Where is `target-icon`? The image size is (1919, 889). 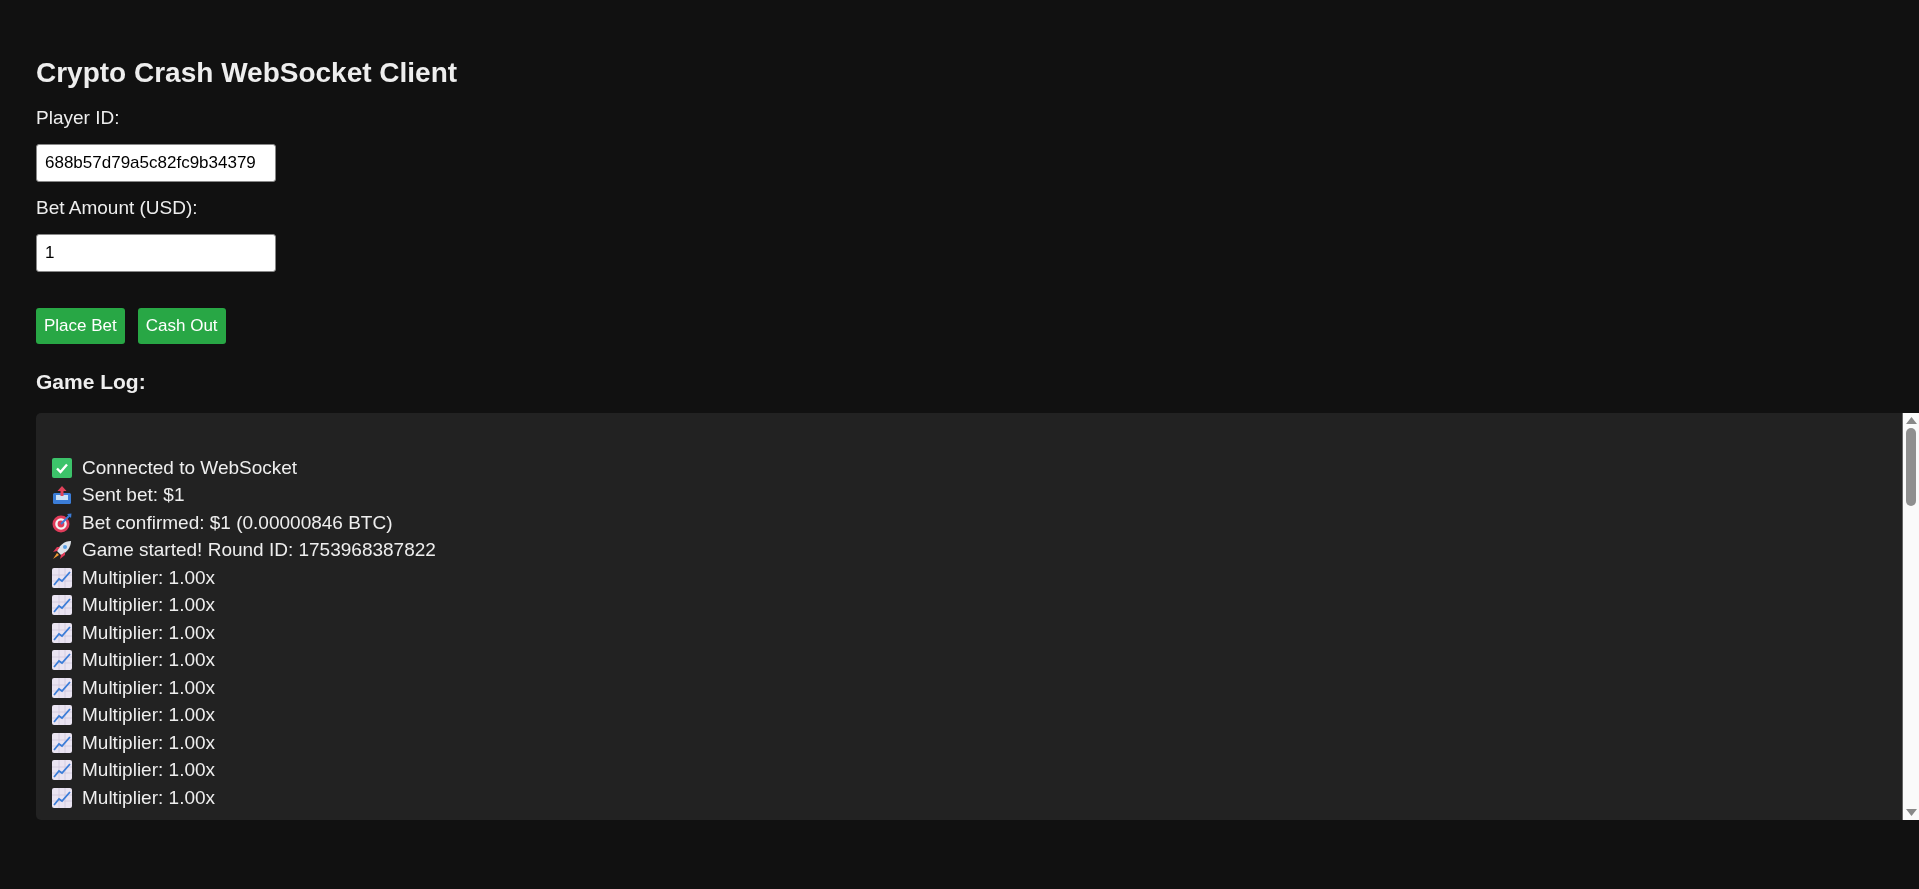
target-icon is located at coordinates (62, 522).